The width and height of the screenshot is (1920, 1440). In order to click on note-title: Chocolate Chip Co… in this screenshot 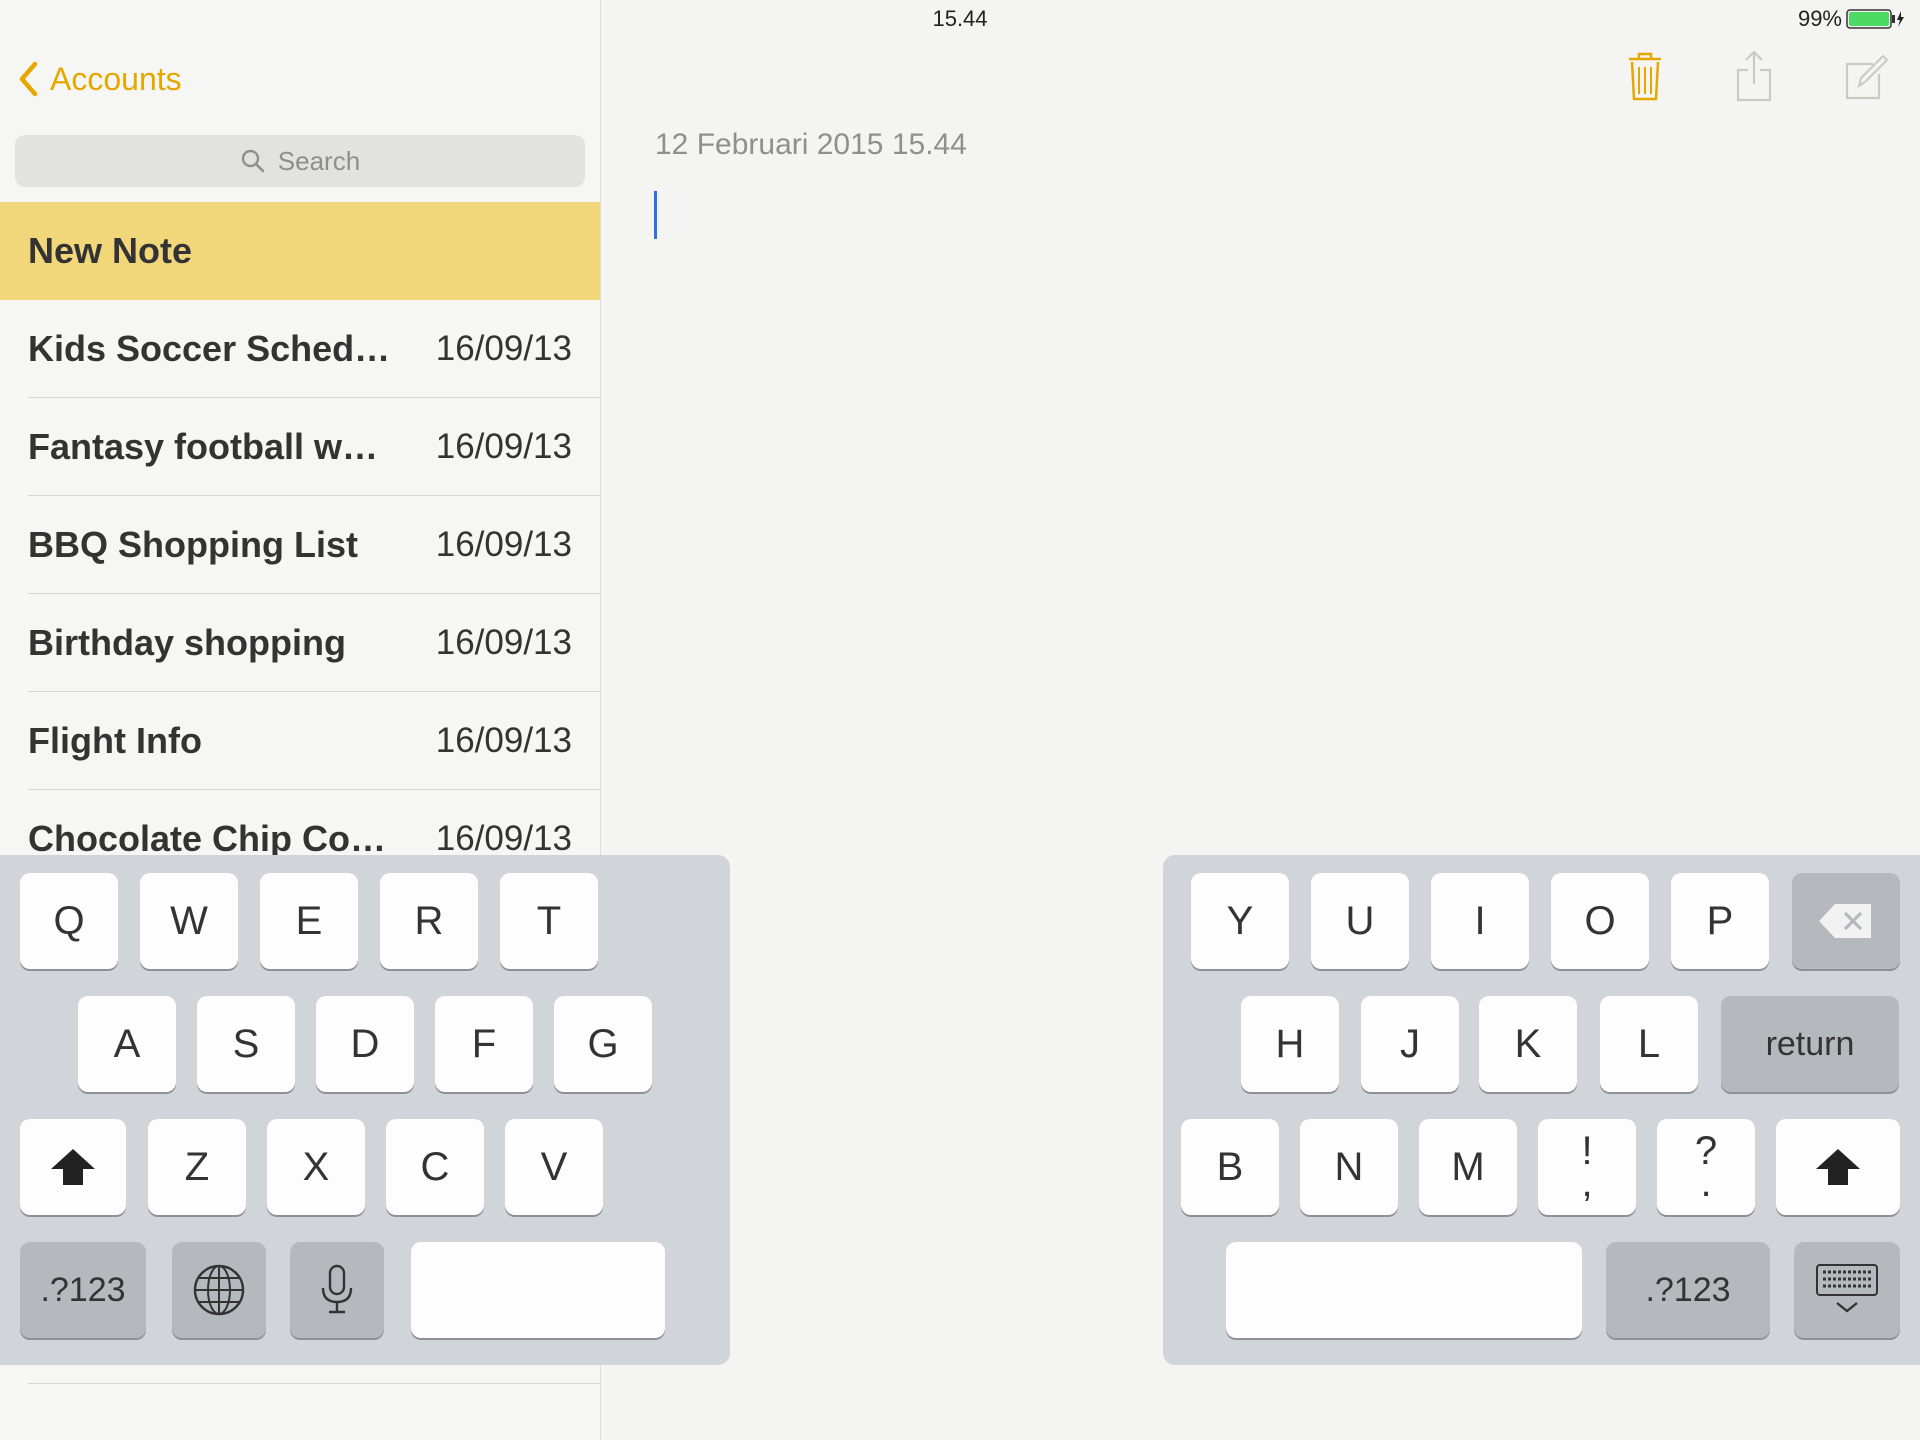, I will do `click(207, 838)`.